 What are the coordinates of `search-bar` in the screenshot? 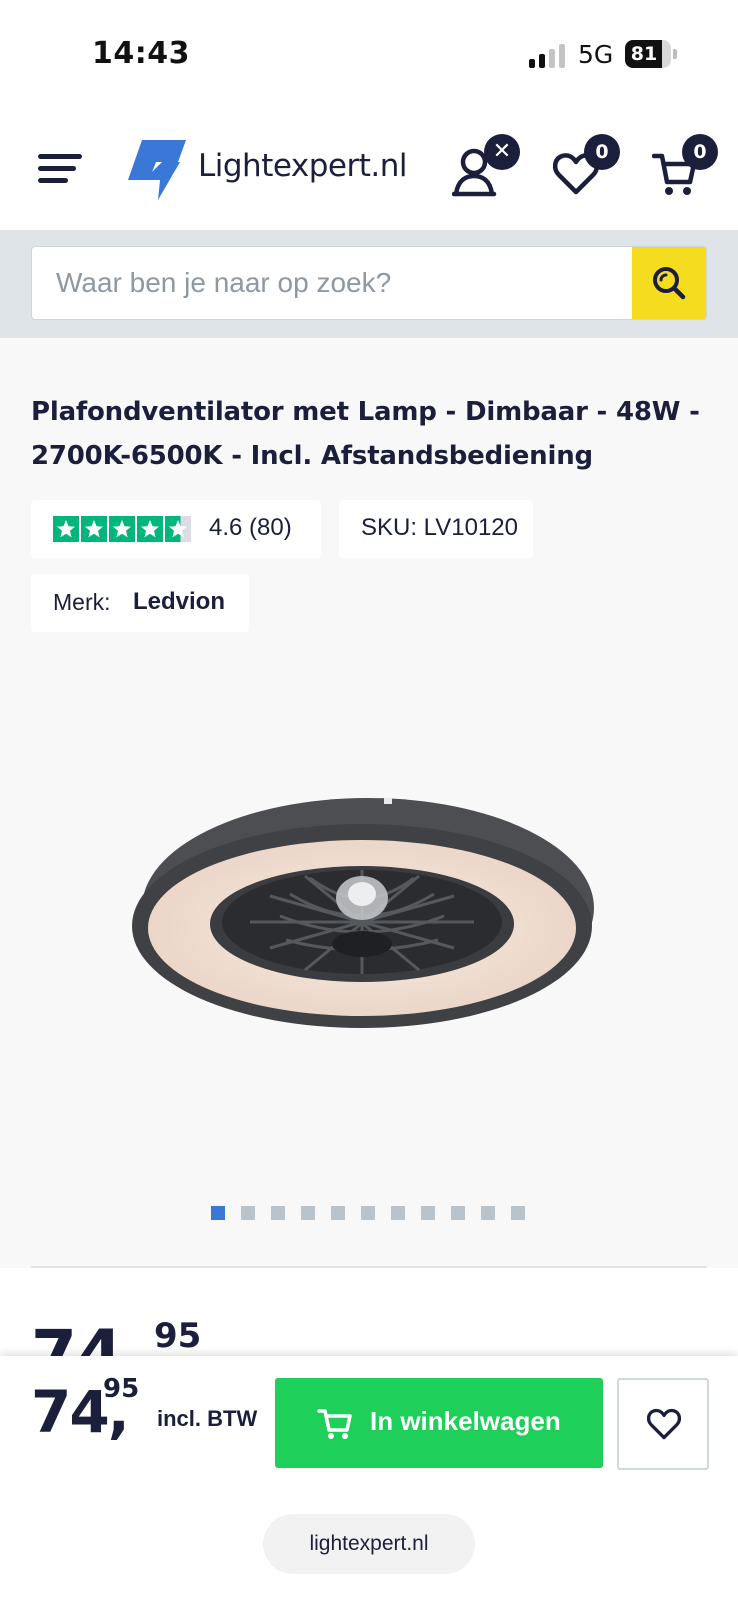 It's located at (369, 284).